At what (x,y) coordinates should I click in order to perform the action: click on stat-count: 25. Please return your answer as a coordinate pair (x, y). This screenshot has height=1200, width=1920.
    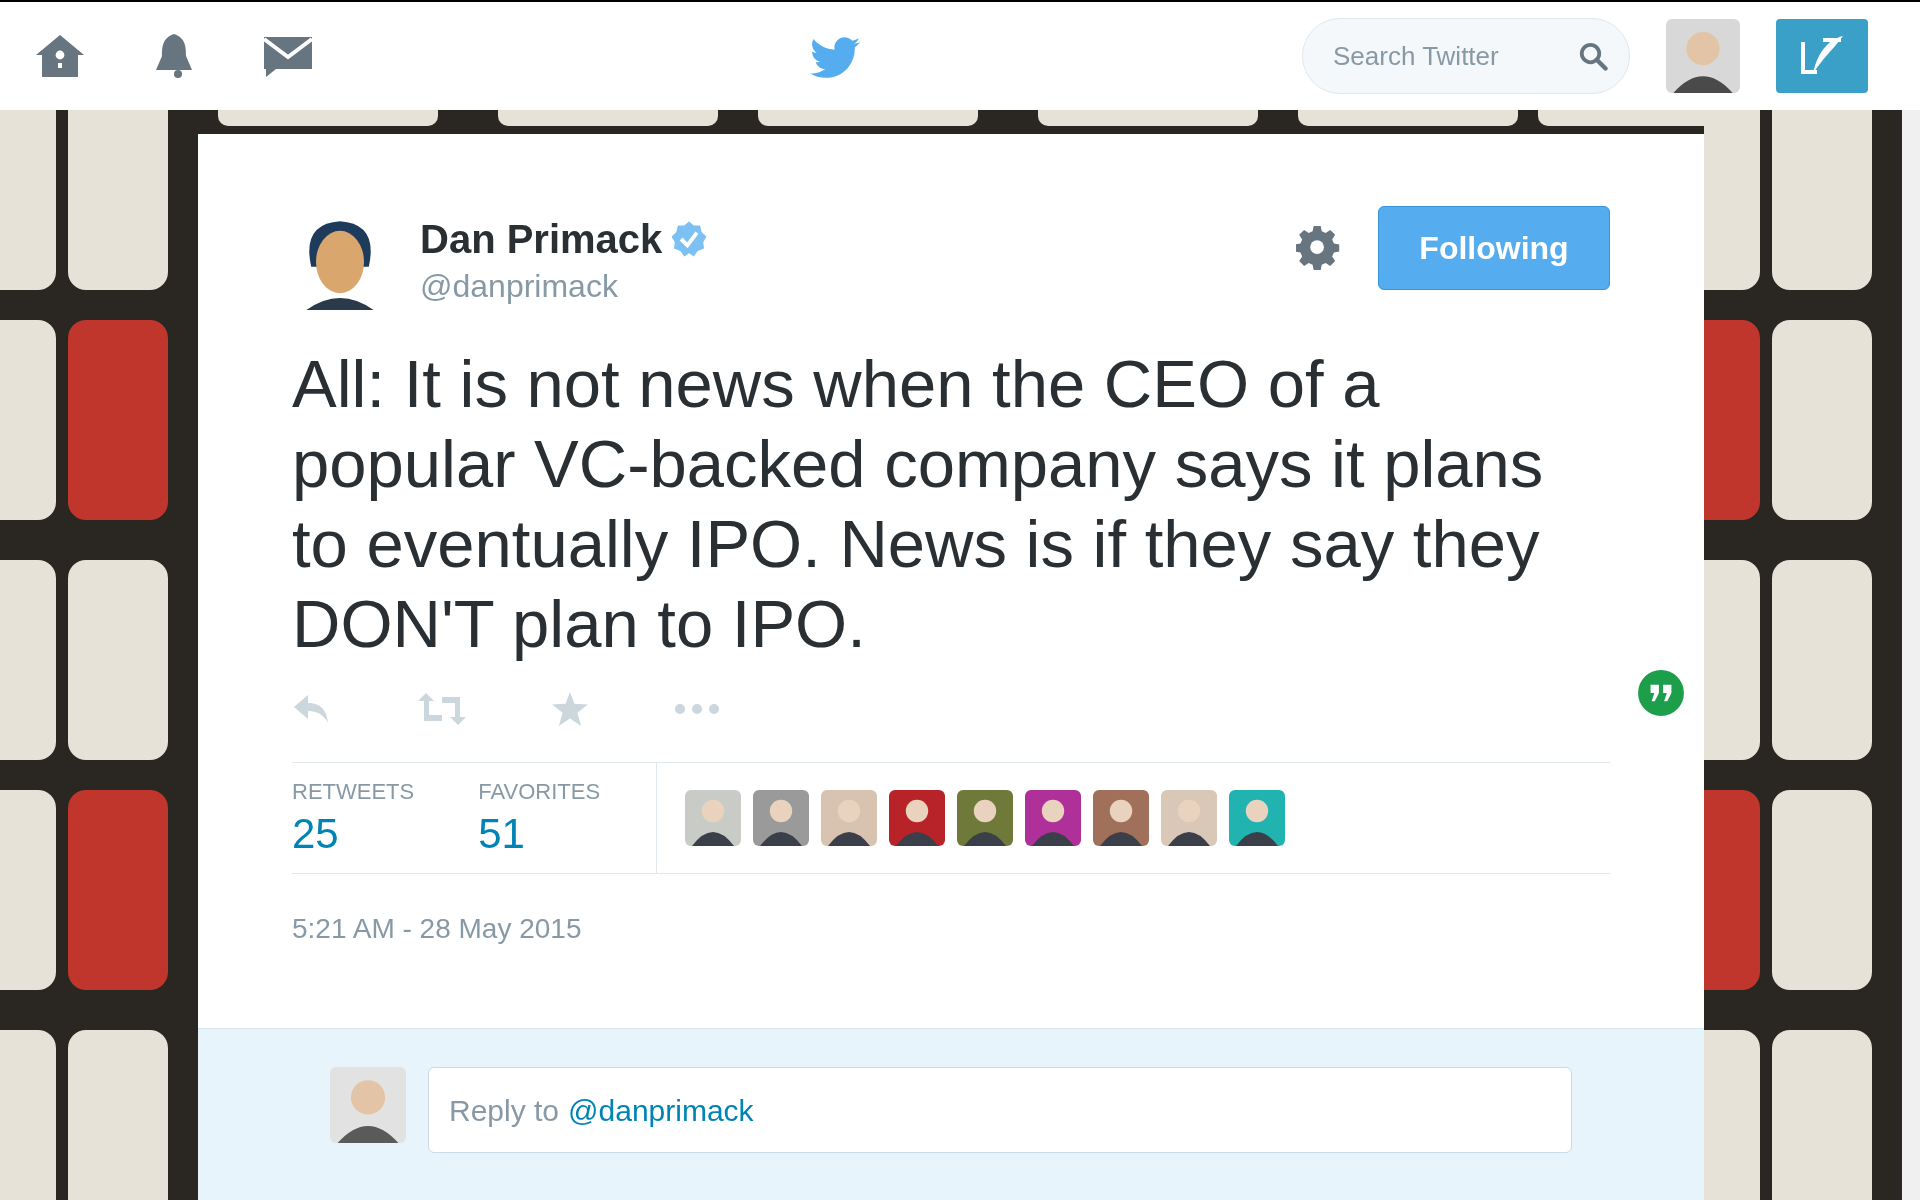
    Looking at the image, I should click on (353, 834).